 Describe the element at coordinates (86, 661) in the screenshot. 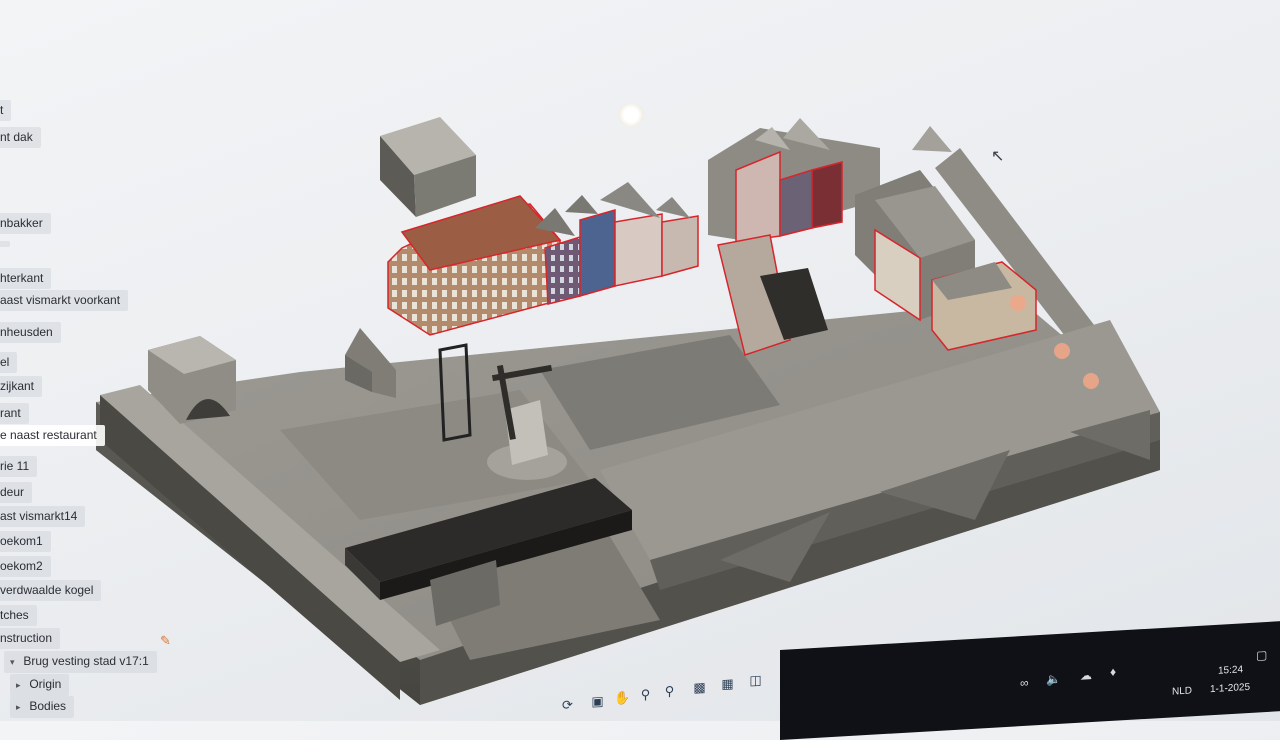

I see `component-label: Brug vesting stad v17:1` at that location.